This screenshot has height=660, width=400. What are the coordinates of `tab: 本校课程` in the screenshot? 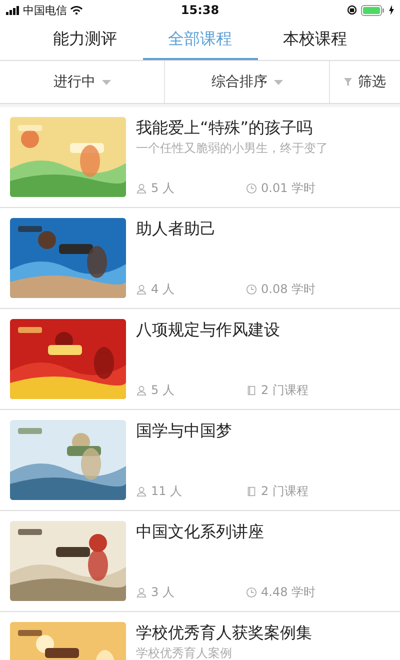 It's located at (315, 40).